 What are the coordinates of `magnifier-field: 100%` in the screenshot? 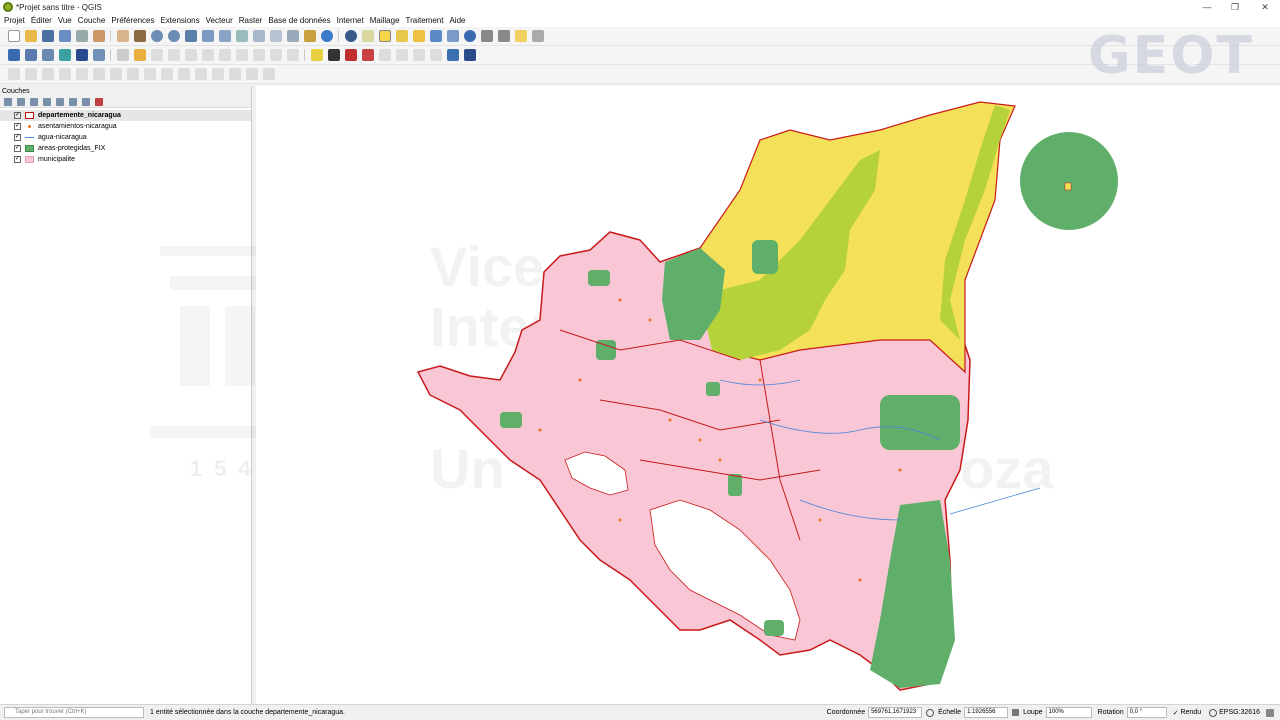 It's located at (1068, 712).